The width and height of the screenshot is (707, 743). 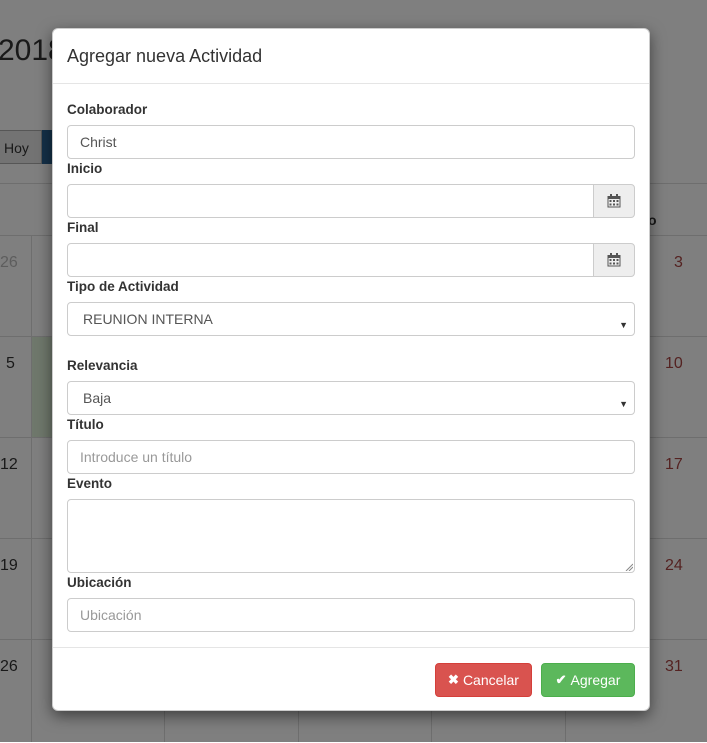 I want to click on tipo-selected-value: REUNION INTERNA, so click(x=148, y=319).